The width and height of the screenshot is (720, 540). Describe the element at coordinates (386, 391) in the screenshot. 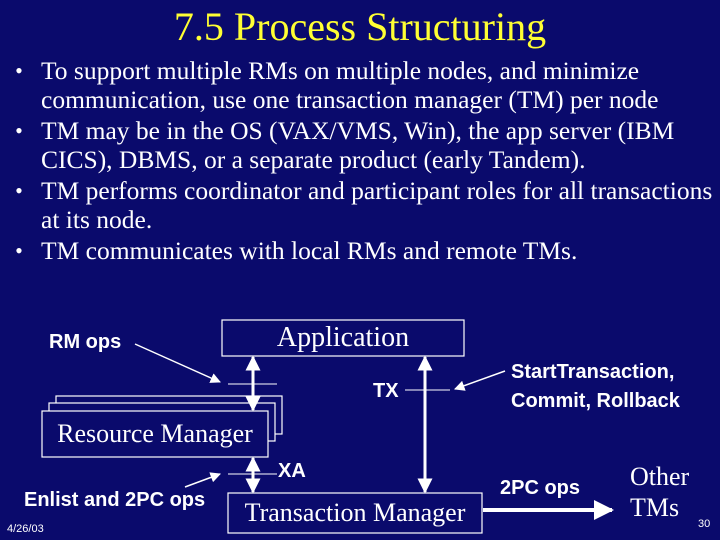

I see `tx-label: TX` at that location.